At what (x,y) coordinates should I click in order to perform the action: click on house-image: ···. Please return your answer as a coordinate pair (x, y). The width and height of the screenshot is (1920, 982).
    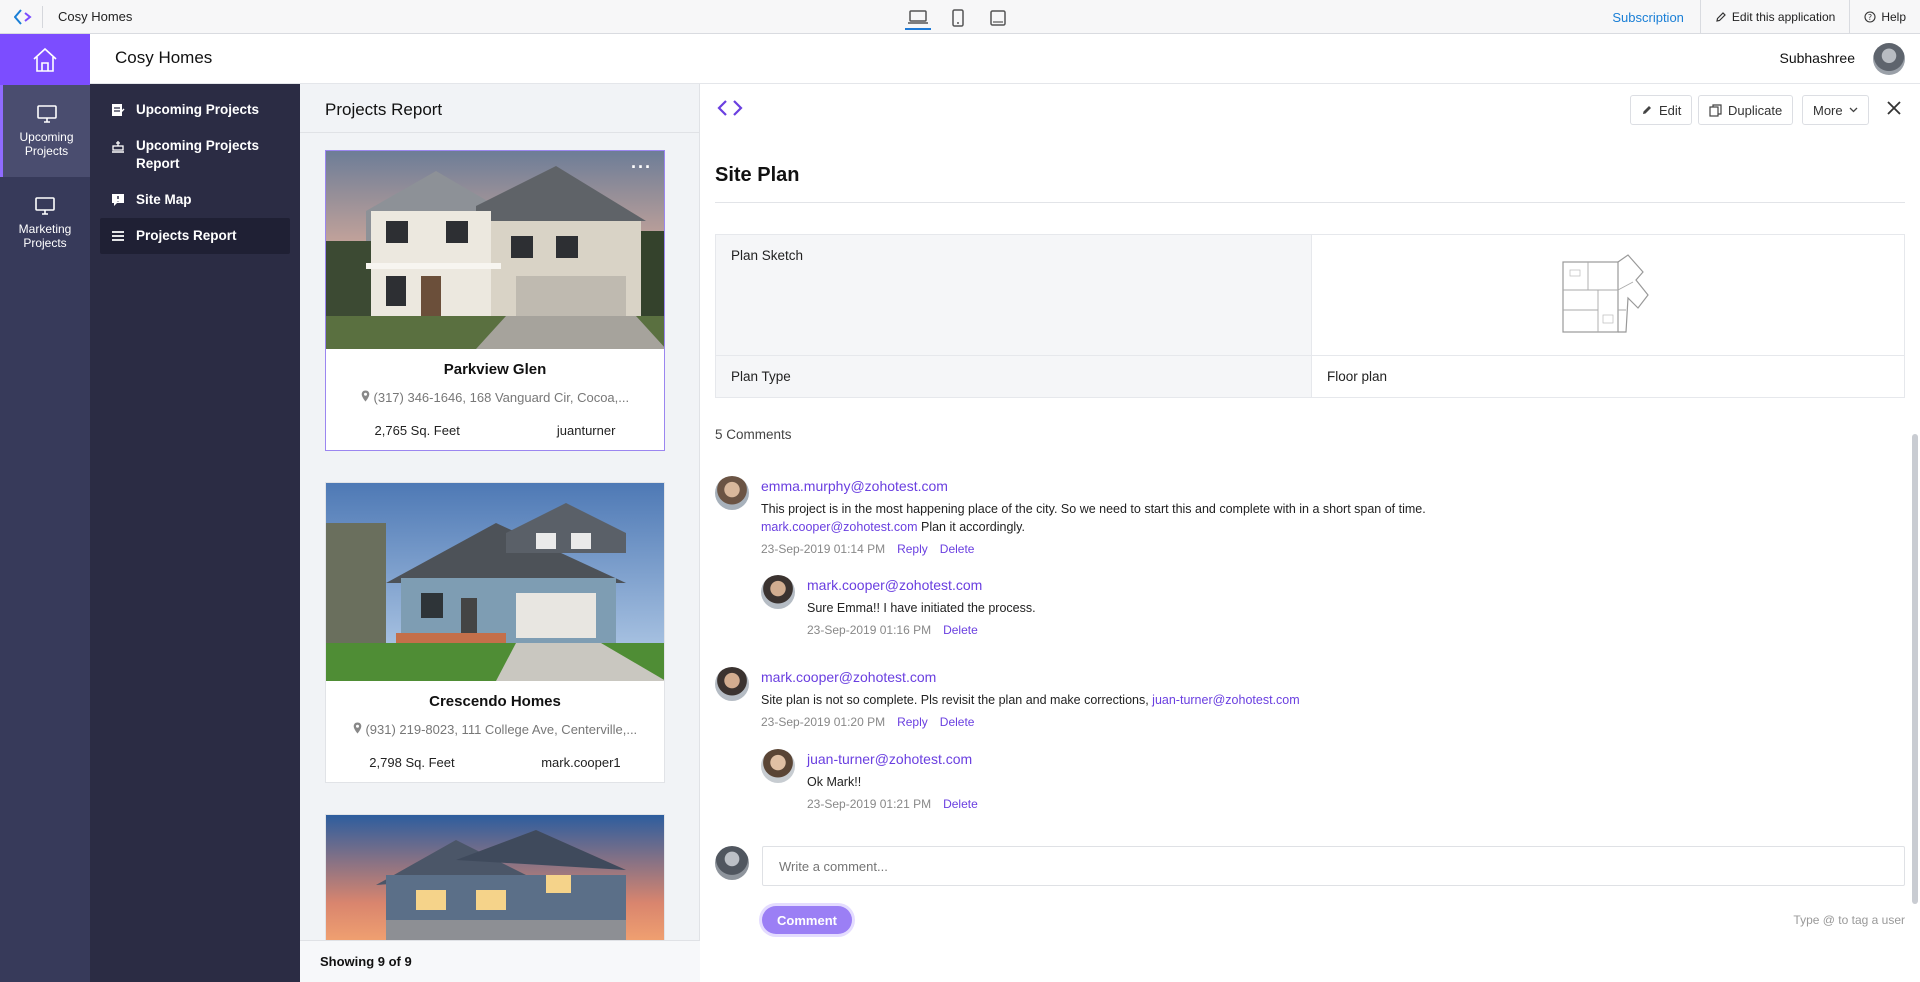
    Looking at the image, I should click on (495, 250).